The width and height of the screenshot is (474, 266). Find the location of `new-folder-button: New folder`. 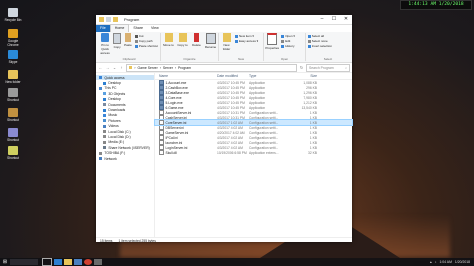

new-folder-button: New folder is located at coordinates (226, 45).